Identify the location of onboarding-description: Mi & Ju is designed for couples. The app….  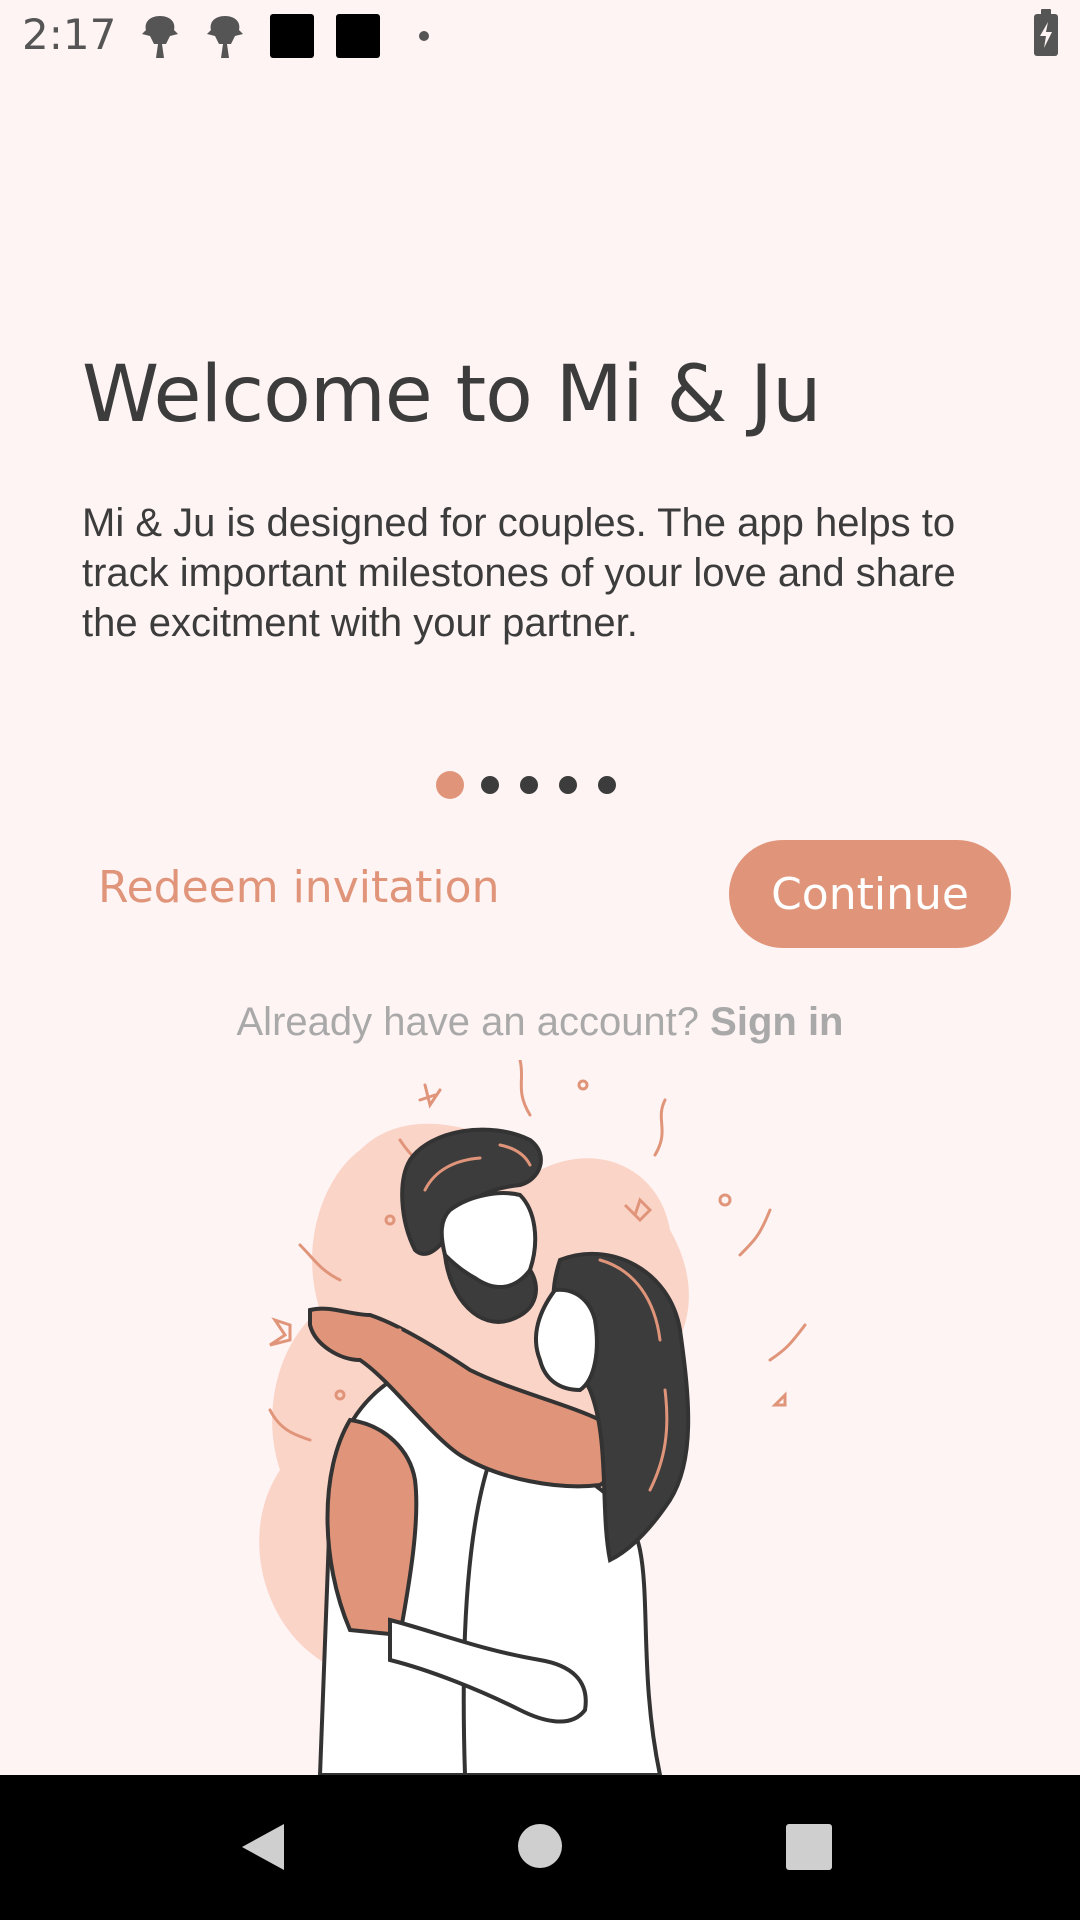
(519, 573).